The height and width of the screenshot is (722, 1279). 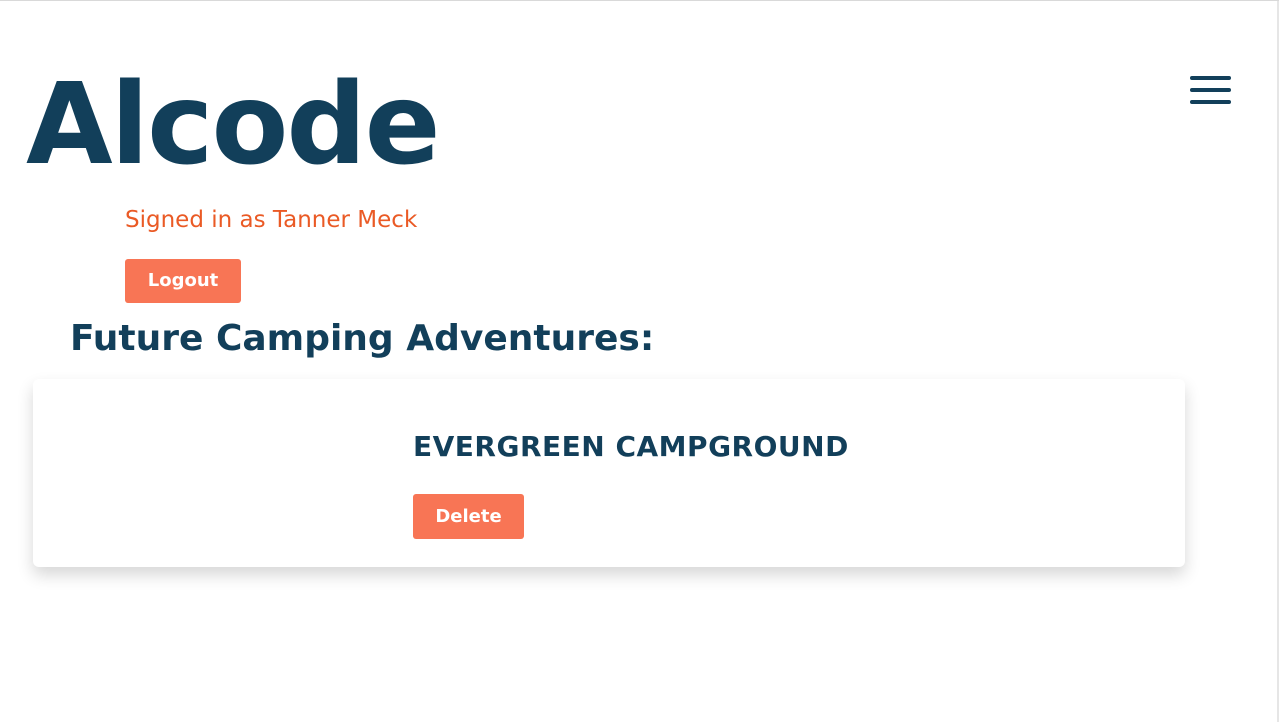 I want to click on hamburger-menu-icon-bar-bottom, so click(x=1210, y=102).